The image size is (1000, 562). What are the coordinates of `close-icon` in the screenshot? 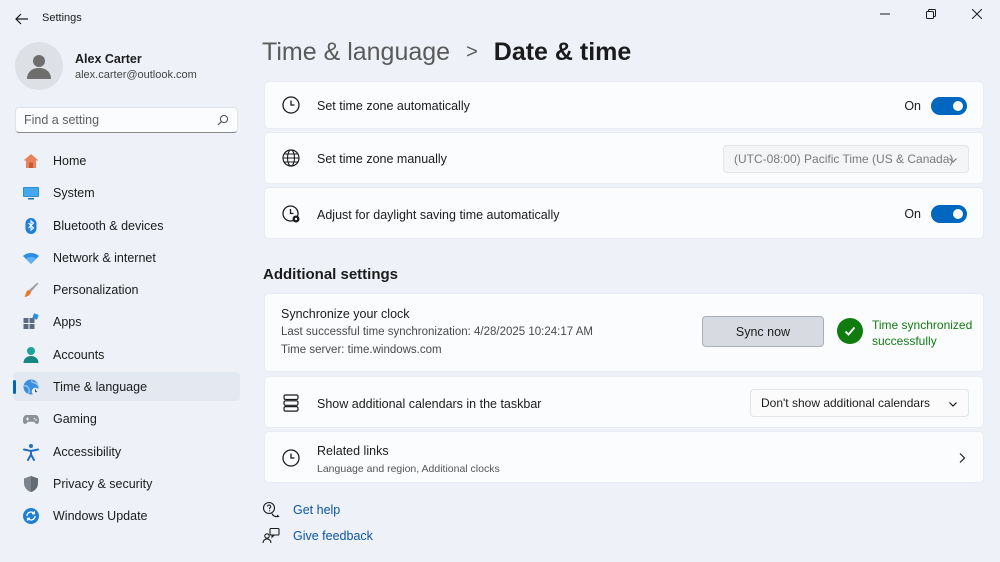 It's located at (977, 14).